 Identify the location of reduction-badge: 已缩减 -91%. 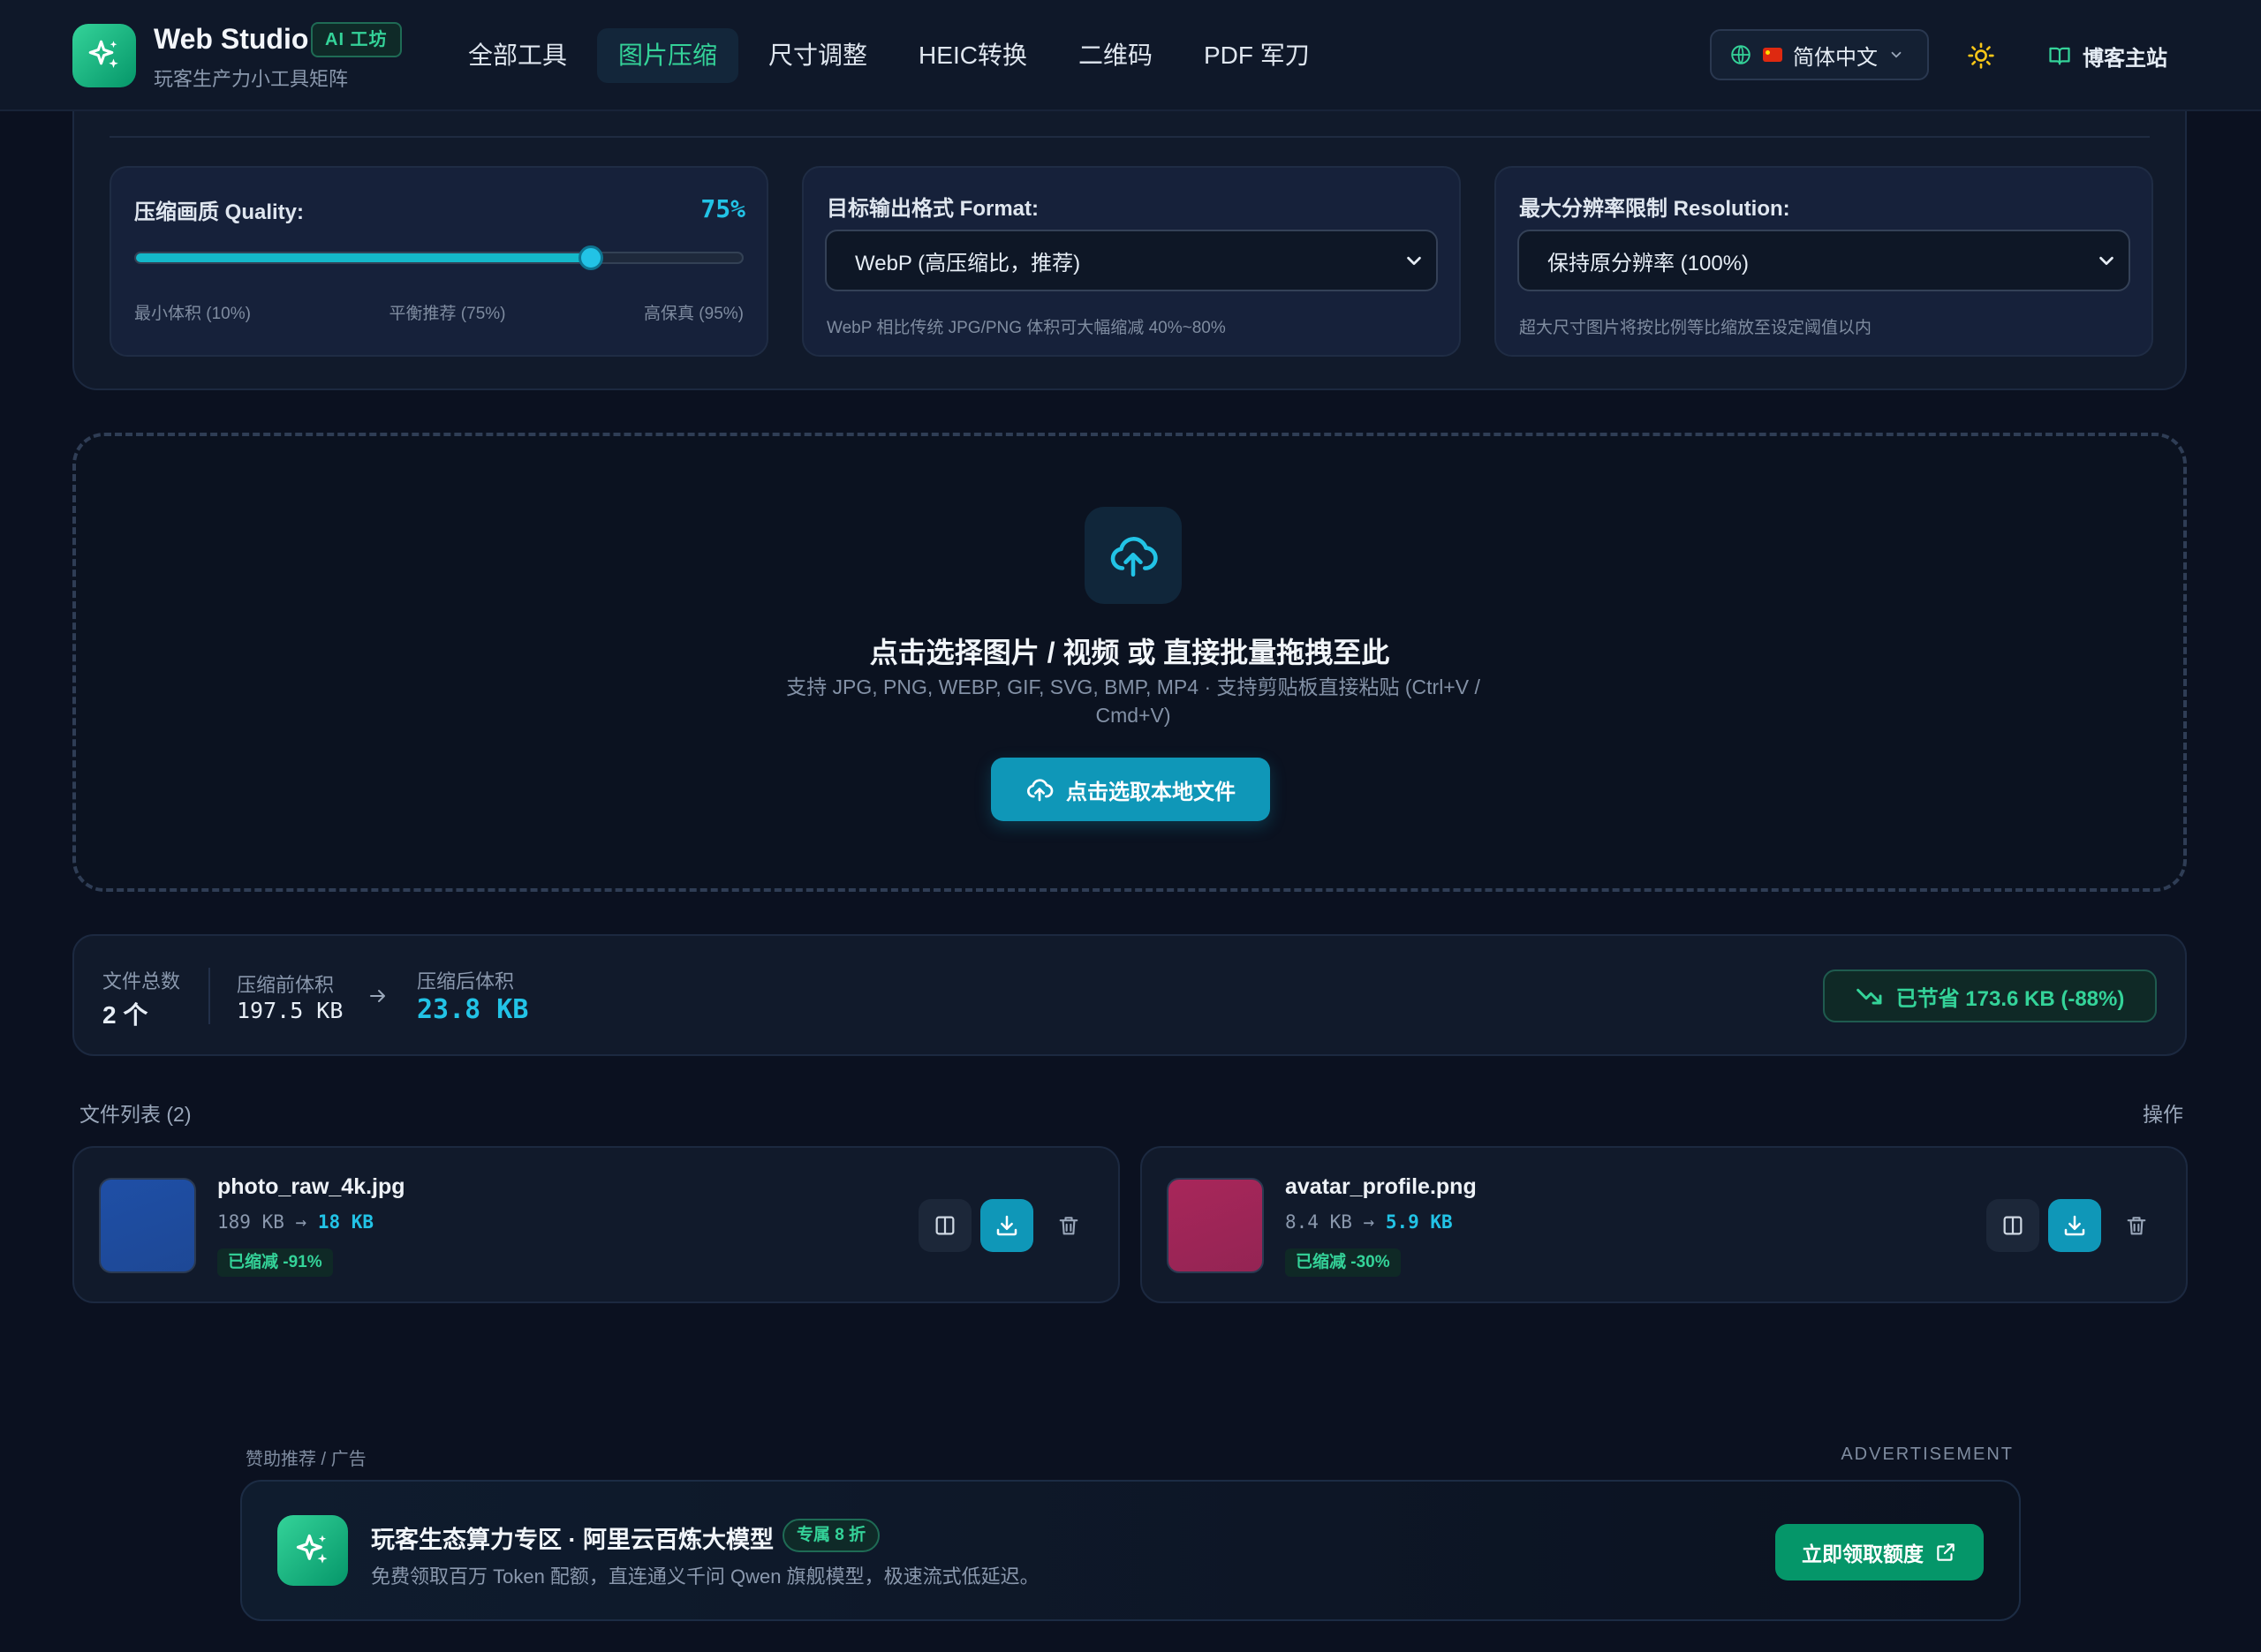
(275, 1262).